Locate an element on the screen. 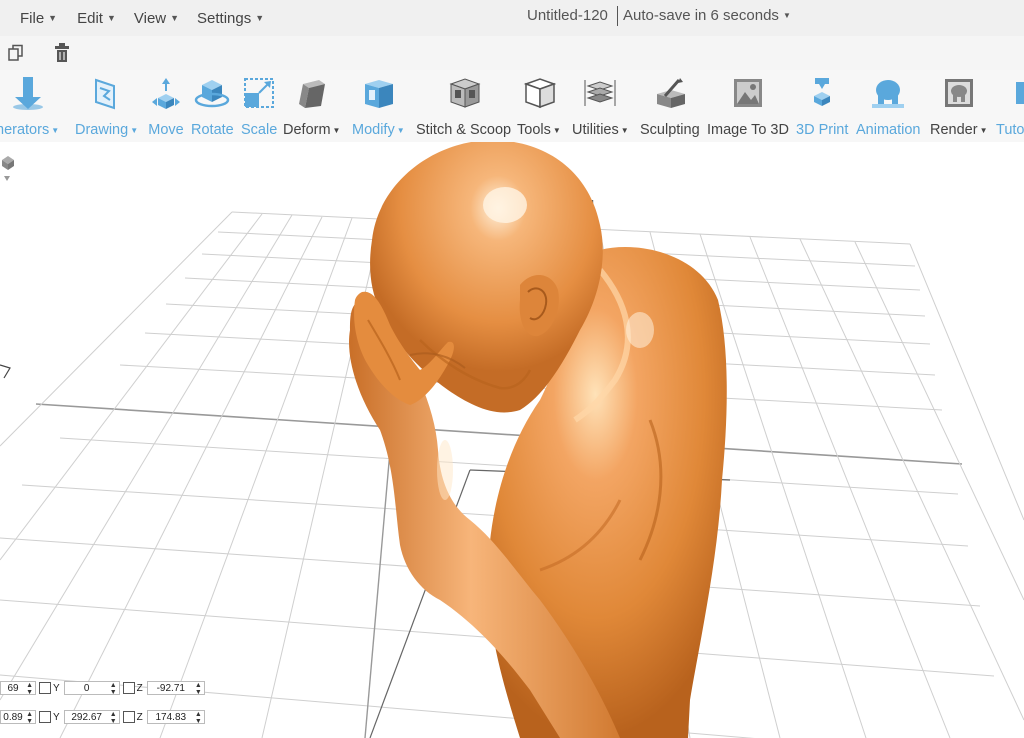 The height and width of the screenshot is (738, 1024). y-axis-label: Y is located at coordinates (56, 688).